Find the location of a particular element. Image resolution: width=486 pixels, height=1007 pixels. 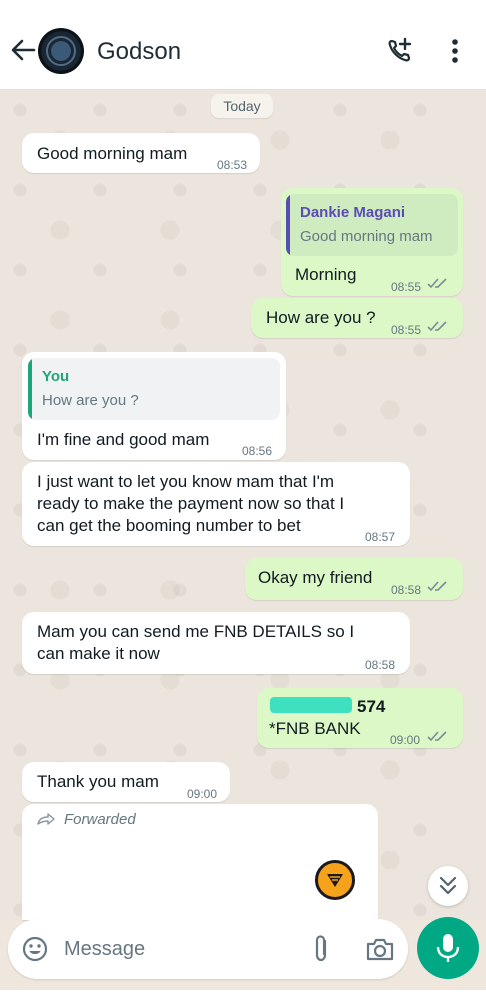

message-input is located at coordinates (174, 949).